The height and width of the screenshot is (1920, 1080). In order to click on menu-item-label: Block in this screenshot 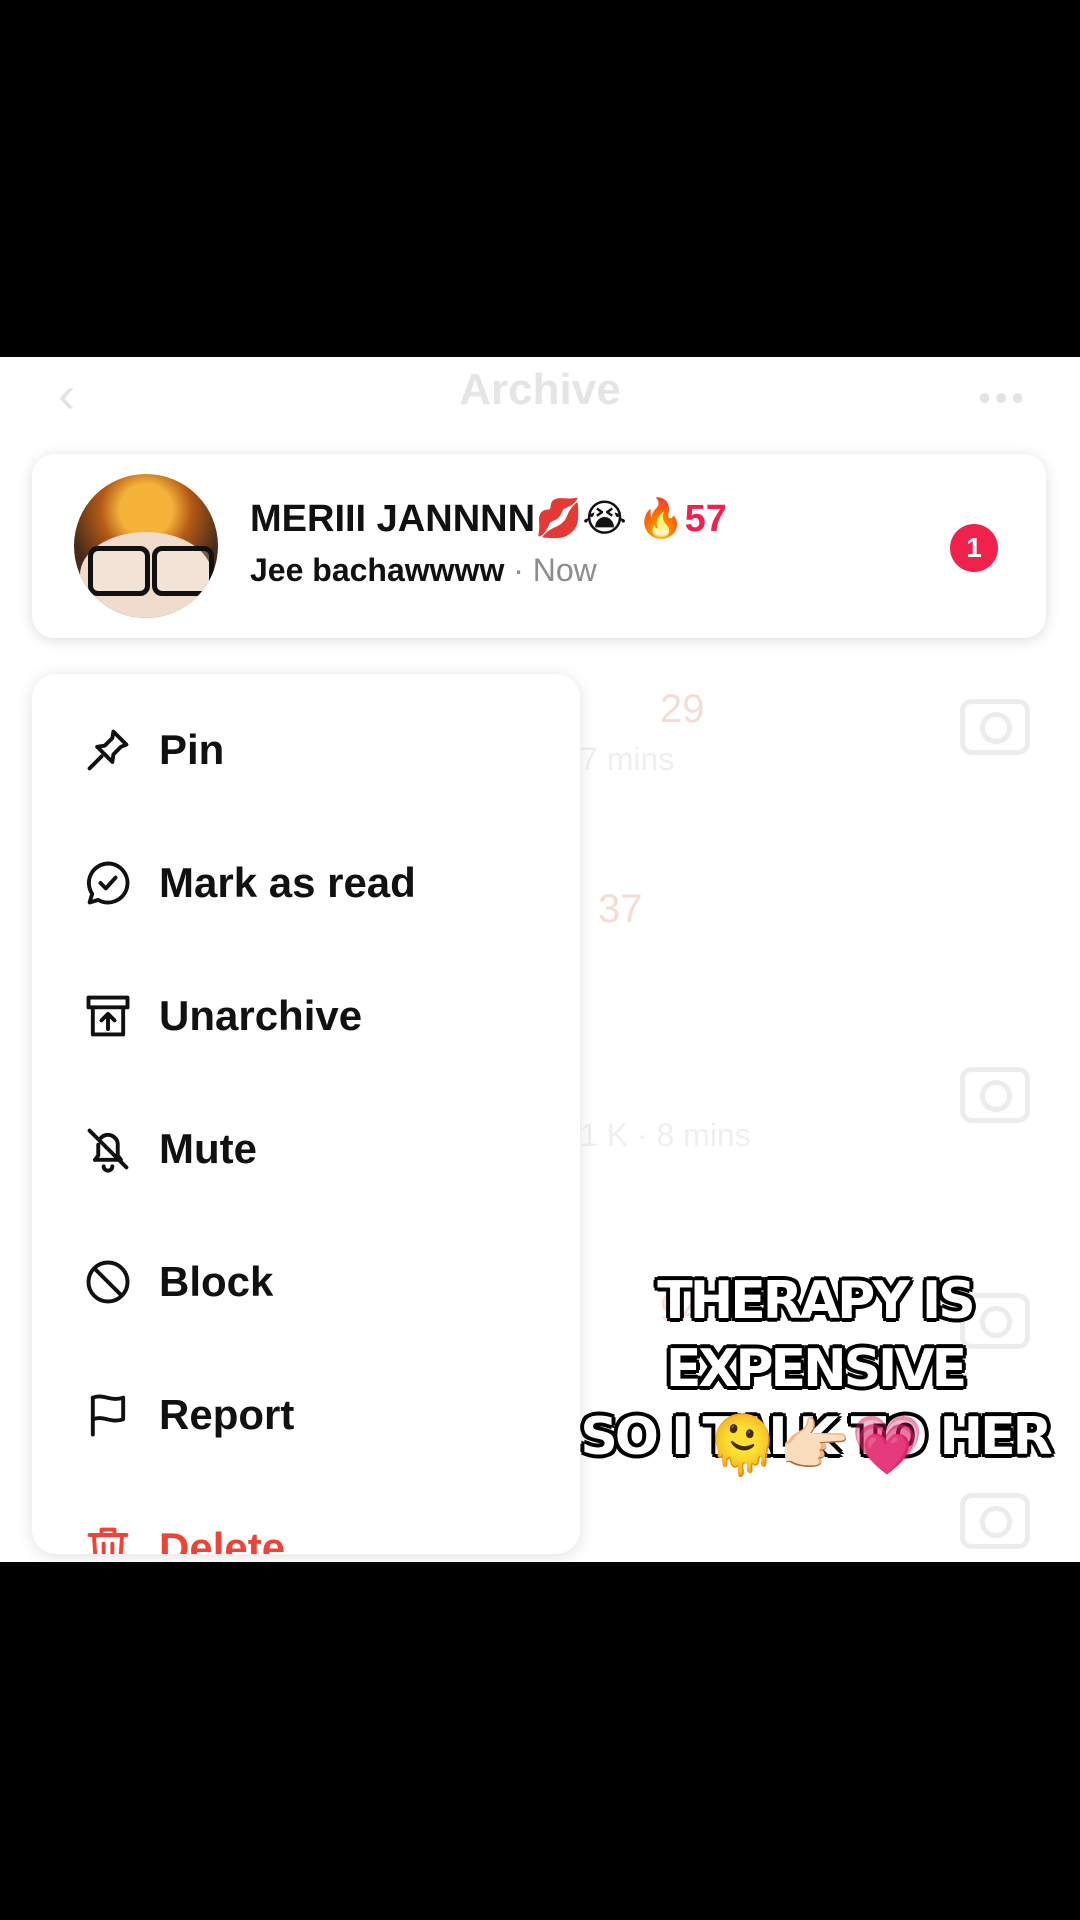, I will do `click(216, 1281)`.